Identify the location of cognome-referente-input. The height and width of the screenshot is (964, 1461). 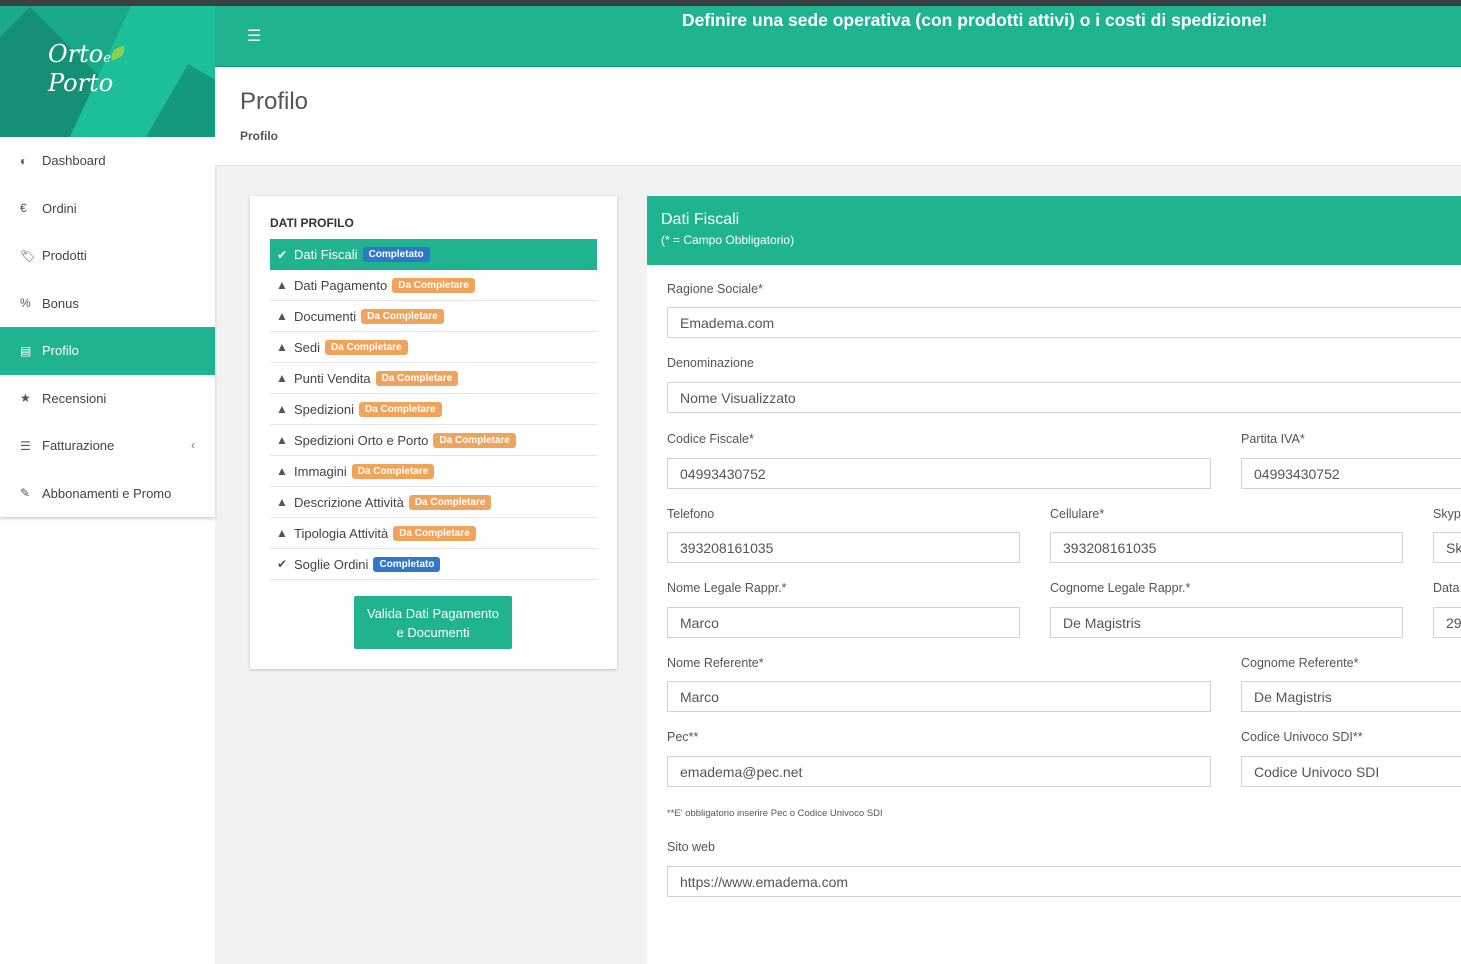
(1351, 696).